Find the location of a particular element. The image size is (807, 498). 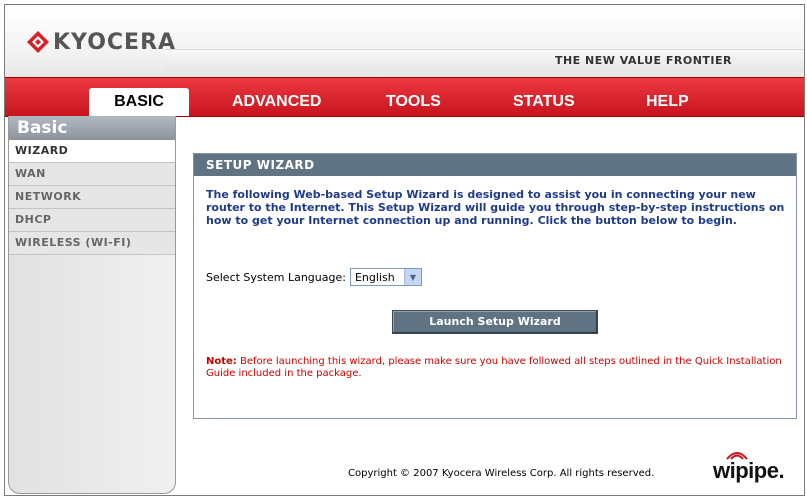

kyocera-logo: KYOCERA is located at coordinates (101, 42).